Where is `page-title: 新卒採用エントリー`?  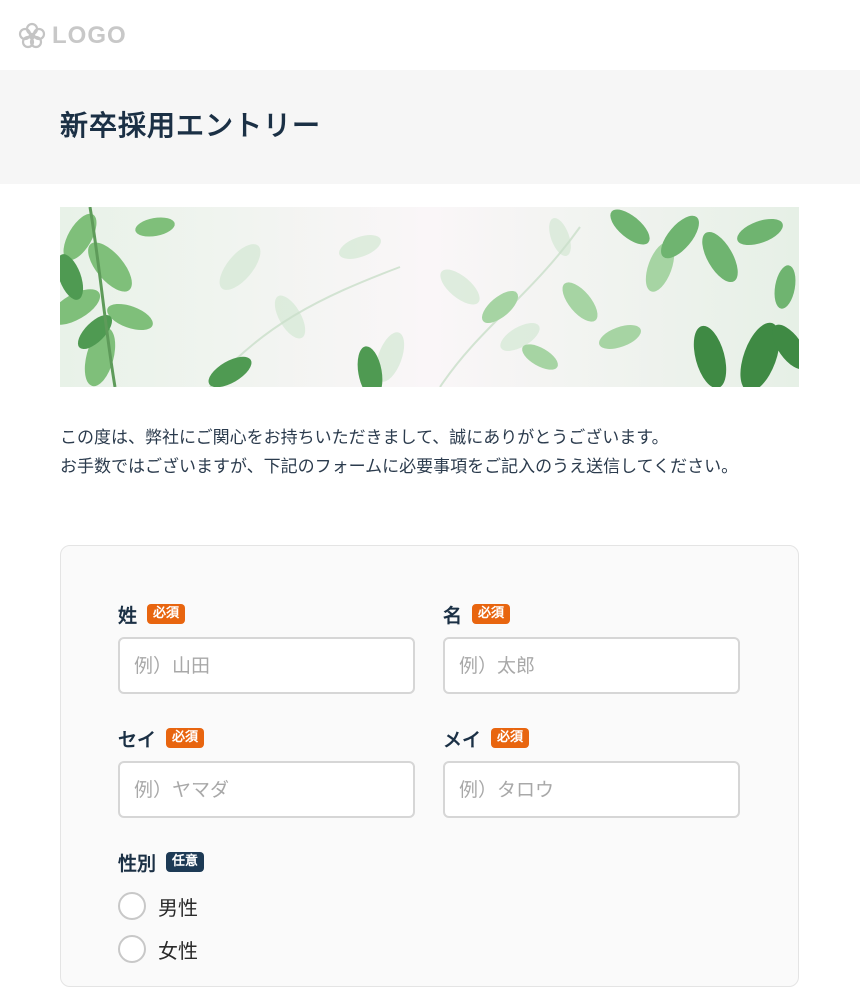 page-title: 新卒採用エントリー is located at coordinates (191, 125).